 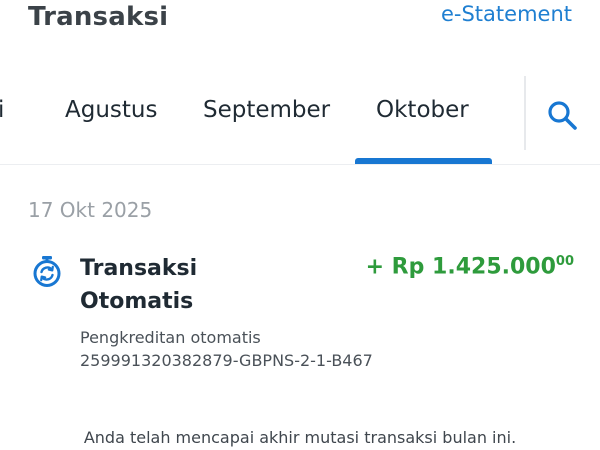 What do you see at coordinates (460, 267) in the screenshot?
I see `transaction-amount-main: + Rp 1.425.000` at bounding box center [460, 267].